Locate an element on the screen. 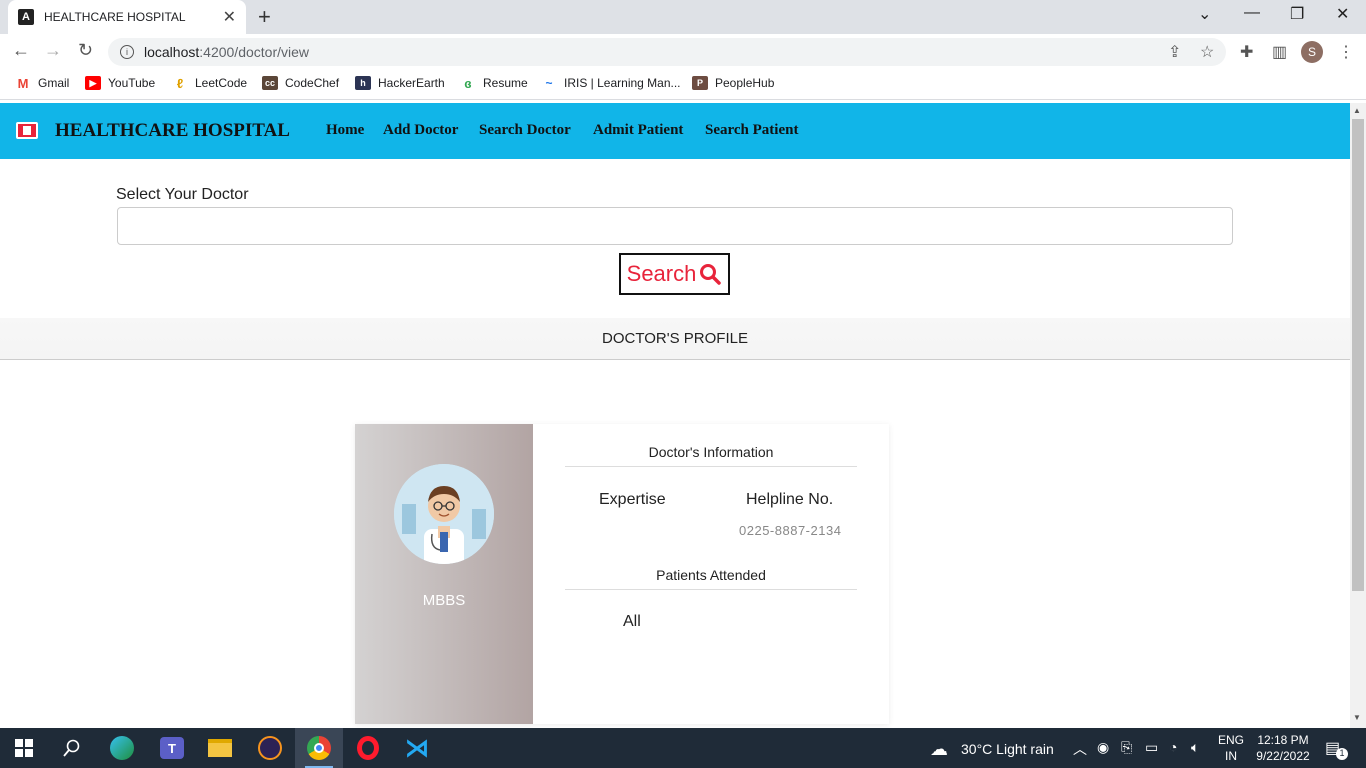  taskbar-eclipse is located at coordinates (270, 748).